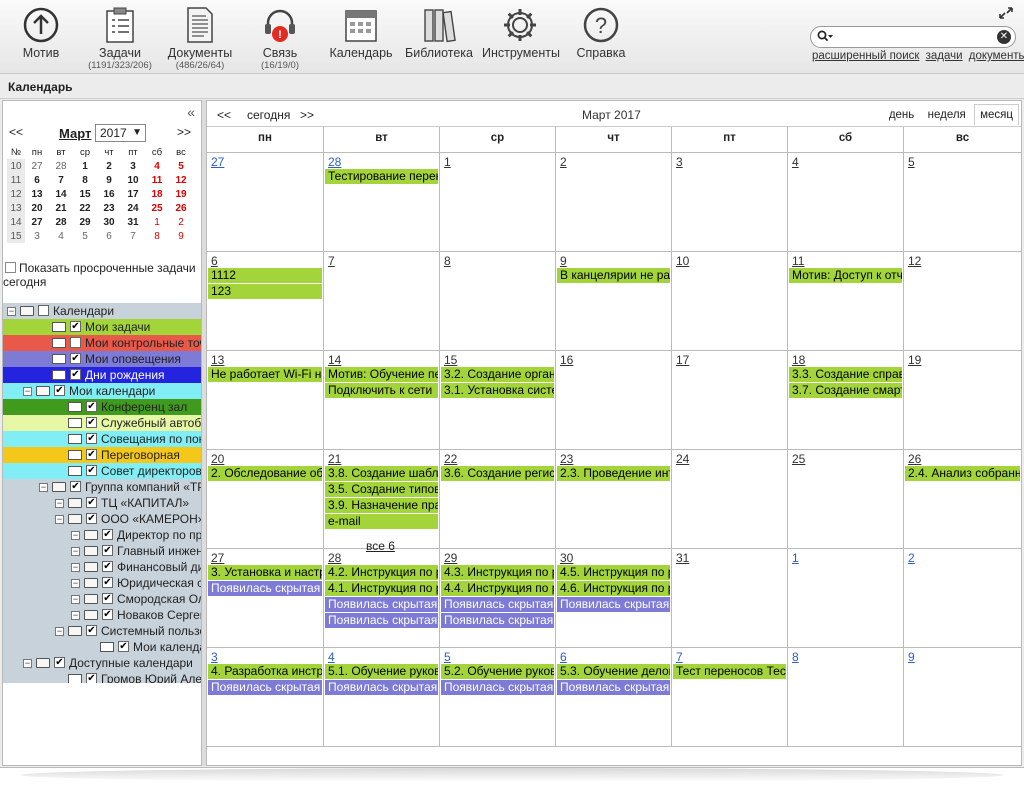 Image resolution: width=1024 pixels, height=800 pixels. What do you see at coordinates (1004, 37) in the screenshot?
I see `clear-search-icon: ✕` at bounding box center [1004, 37].